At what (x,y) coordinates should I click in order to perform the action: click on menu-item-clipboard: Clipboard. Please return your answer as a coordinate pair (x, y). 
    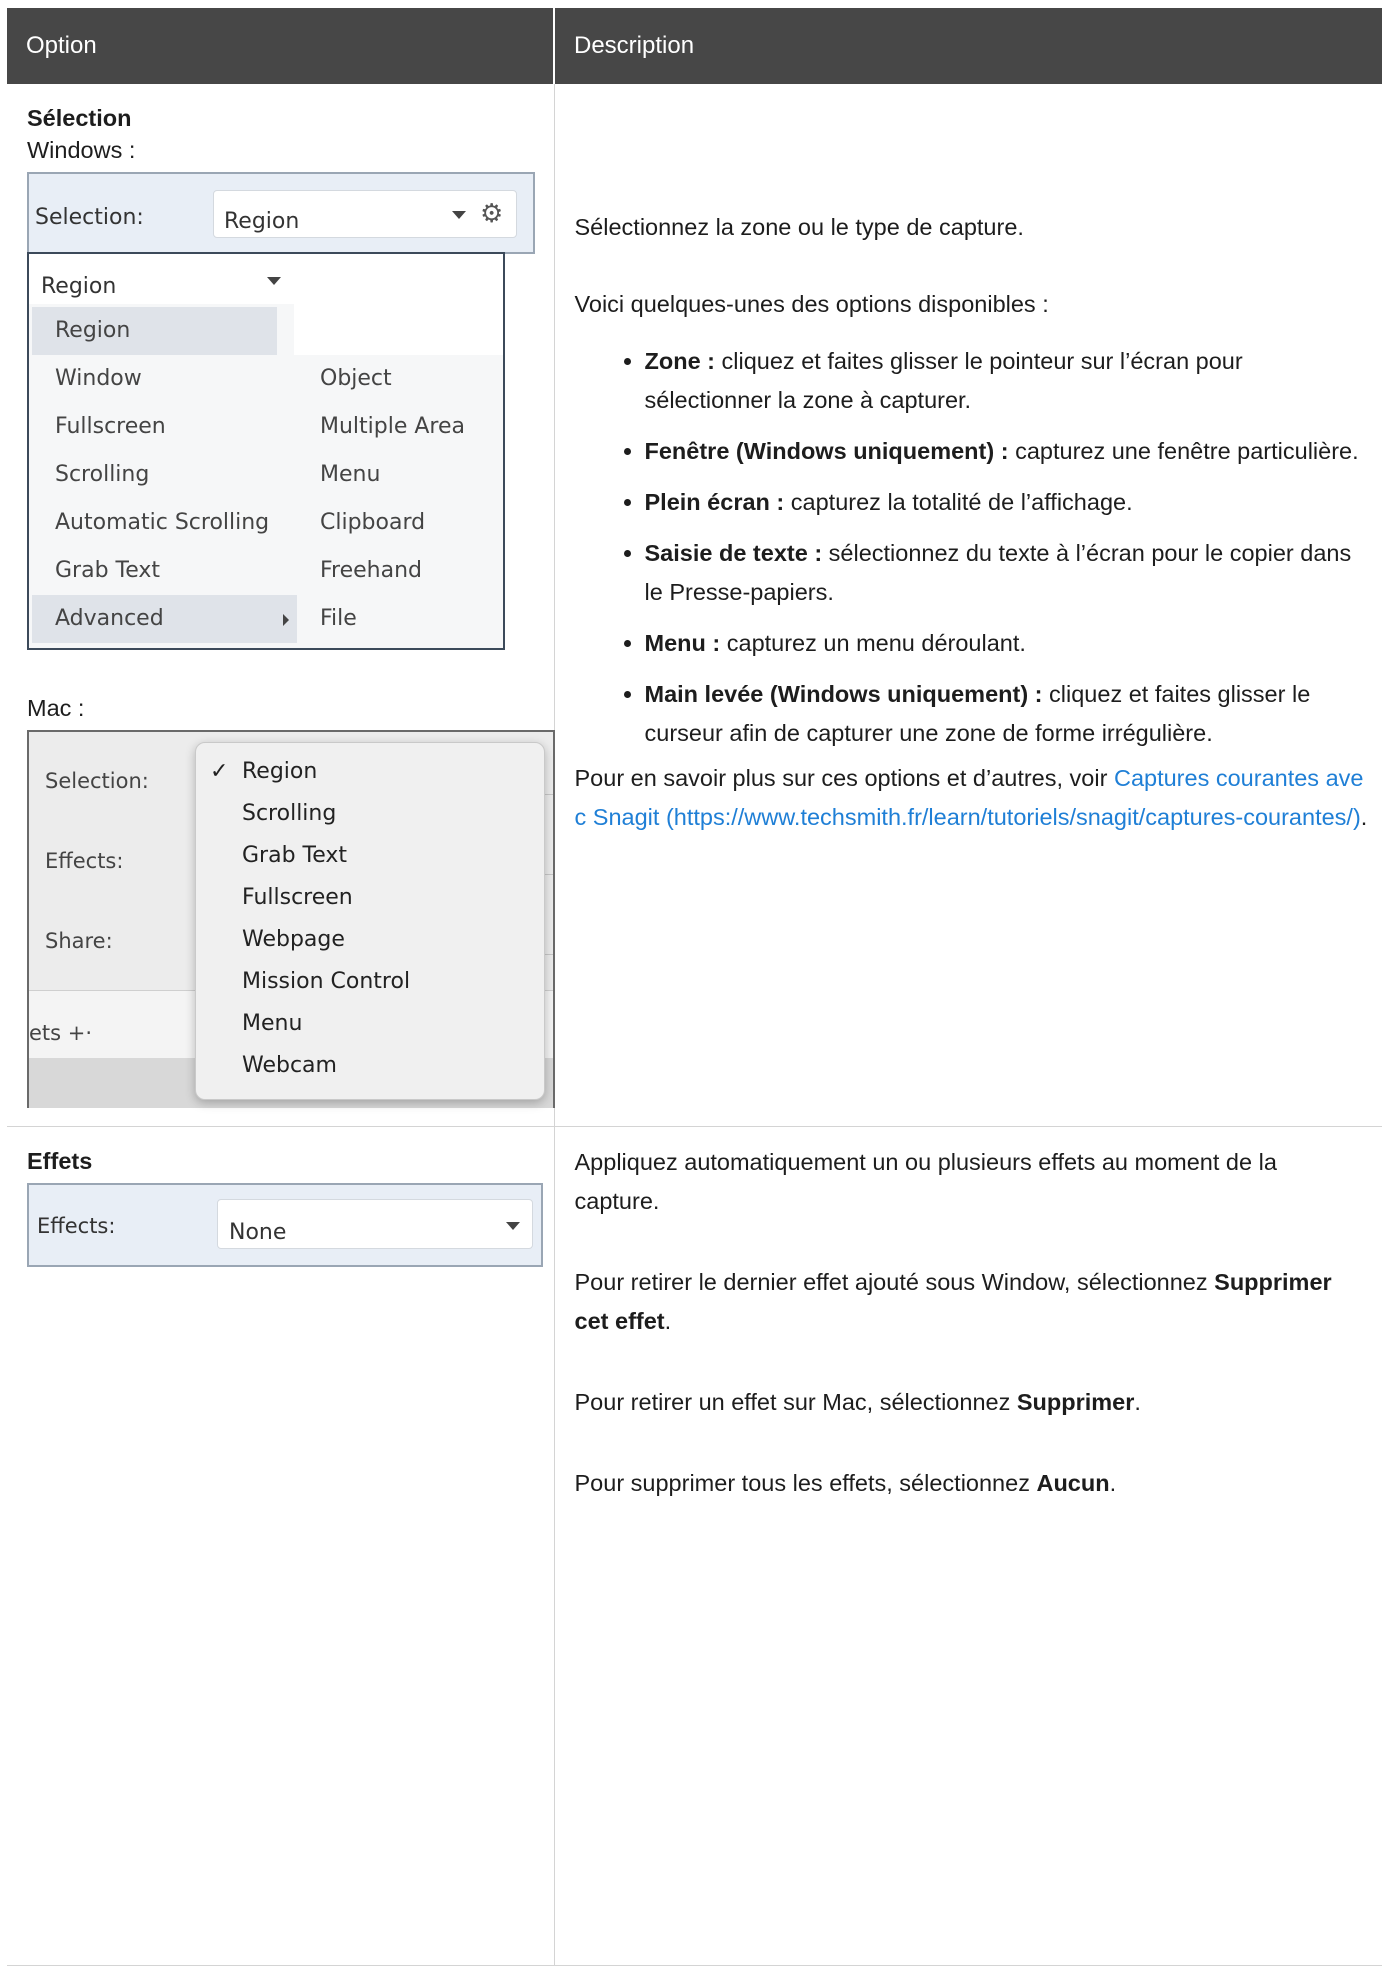
    Looking at the image, I should click on (402, 523).